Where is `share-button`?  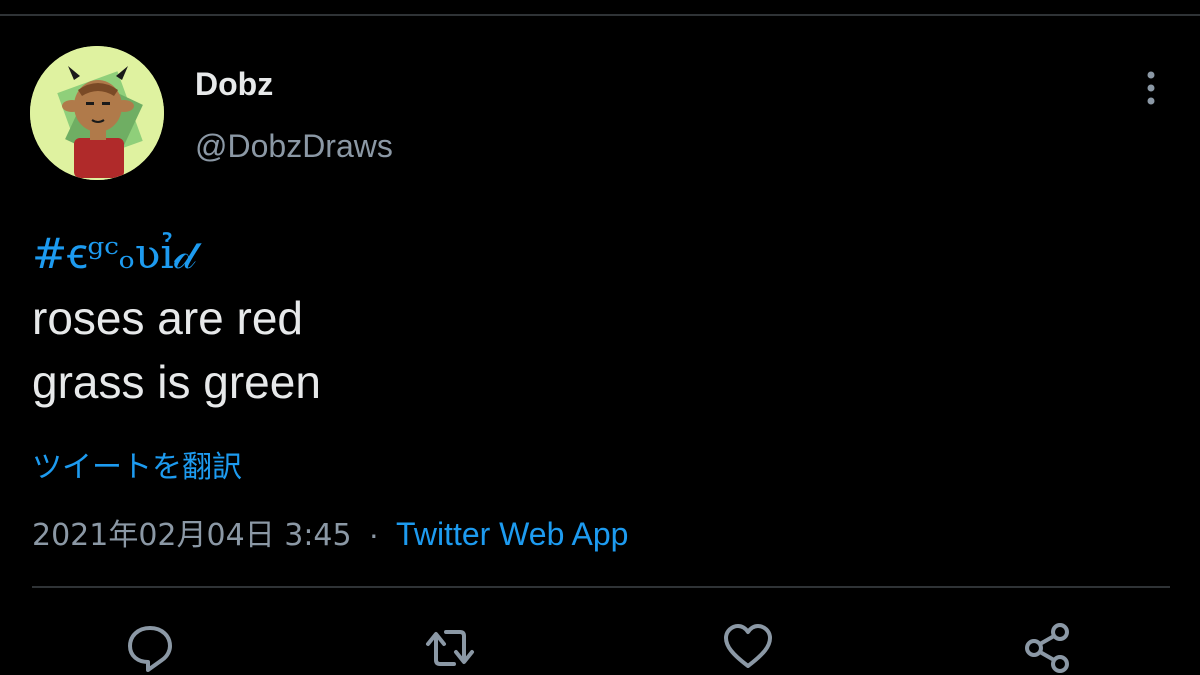
share-button is located at coordinates (1048, 648).